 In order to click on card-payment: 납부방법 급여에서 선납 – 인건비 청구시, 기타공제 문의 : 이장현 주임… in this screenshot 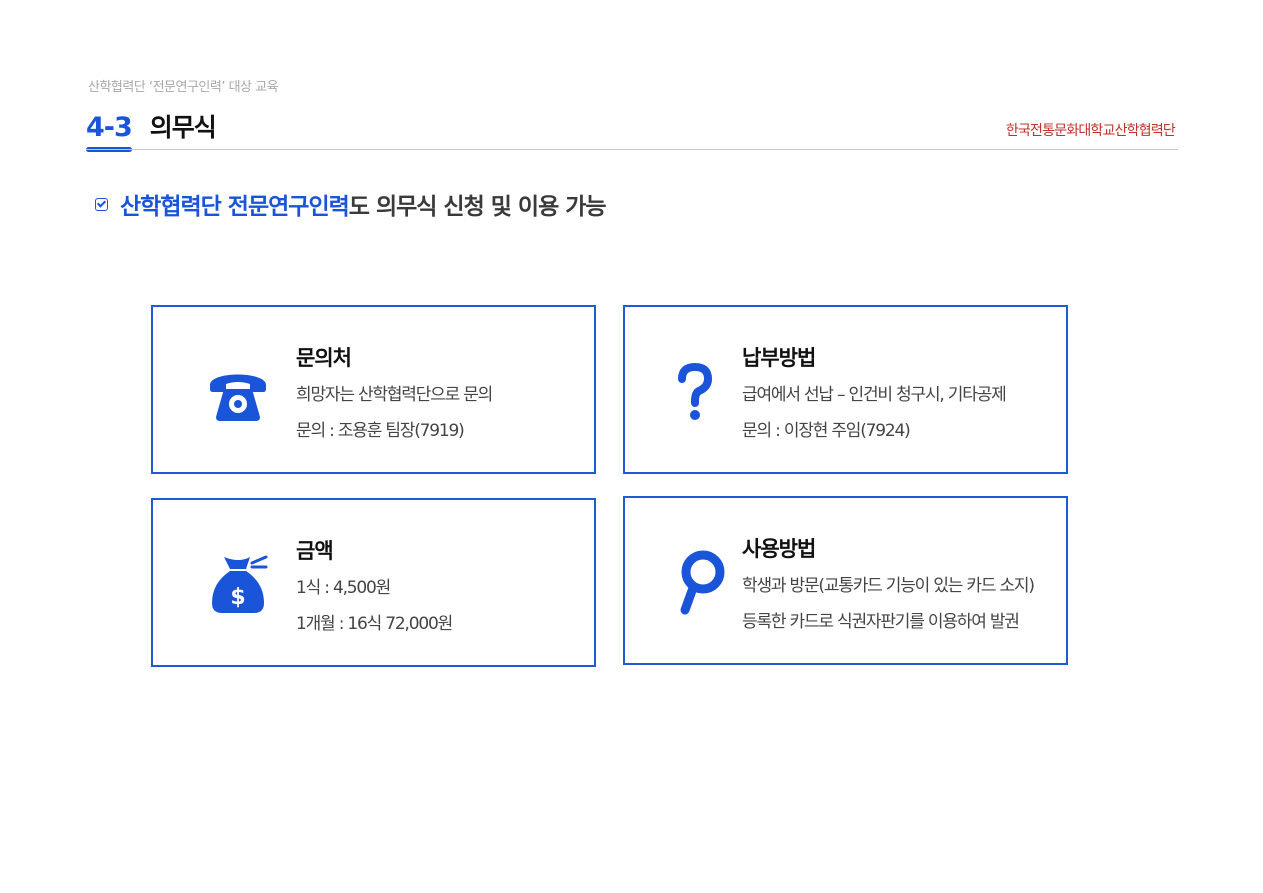, I will do `click(845, 389)`.